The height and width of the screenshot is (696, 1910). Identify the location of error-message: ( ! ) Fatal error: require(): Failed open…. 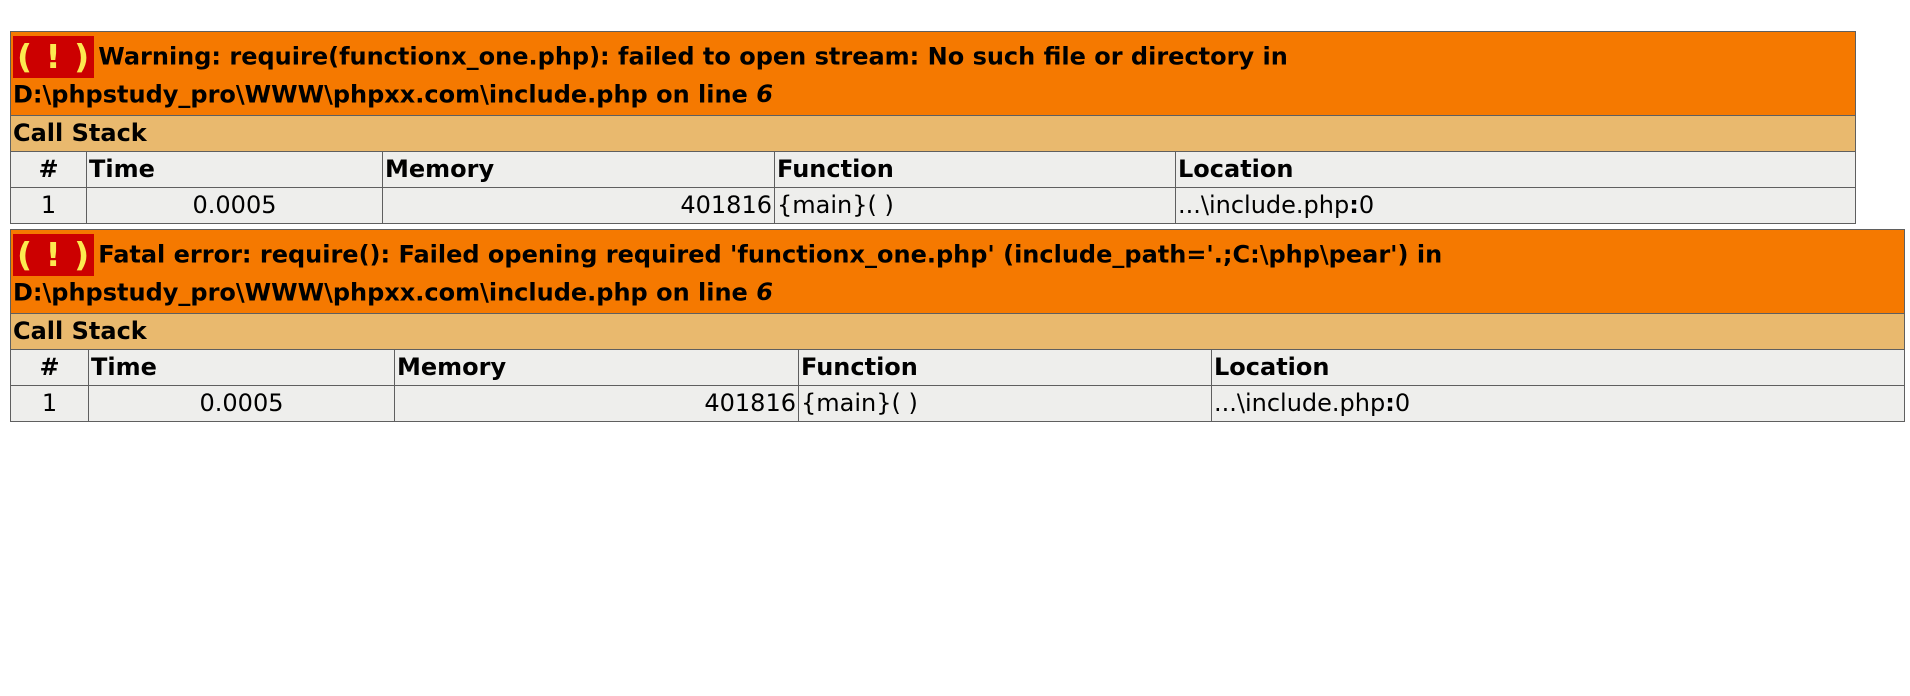
(957, 271).